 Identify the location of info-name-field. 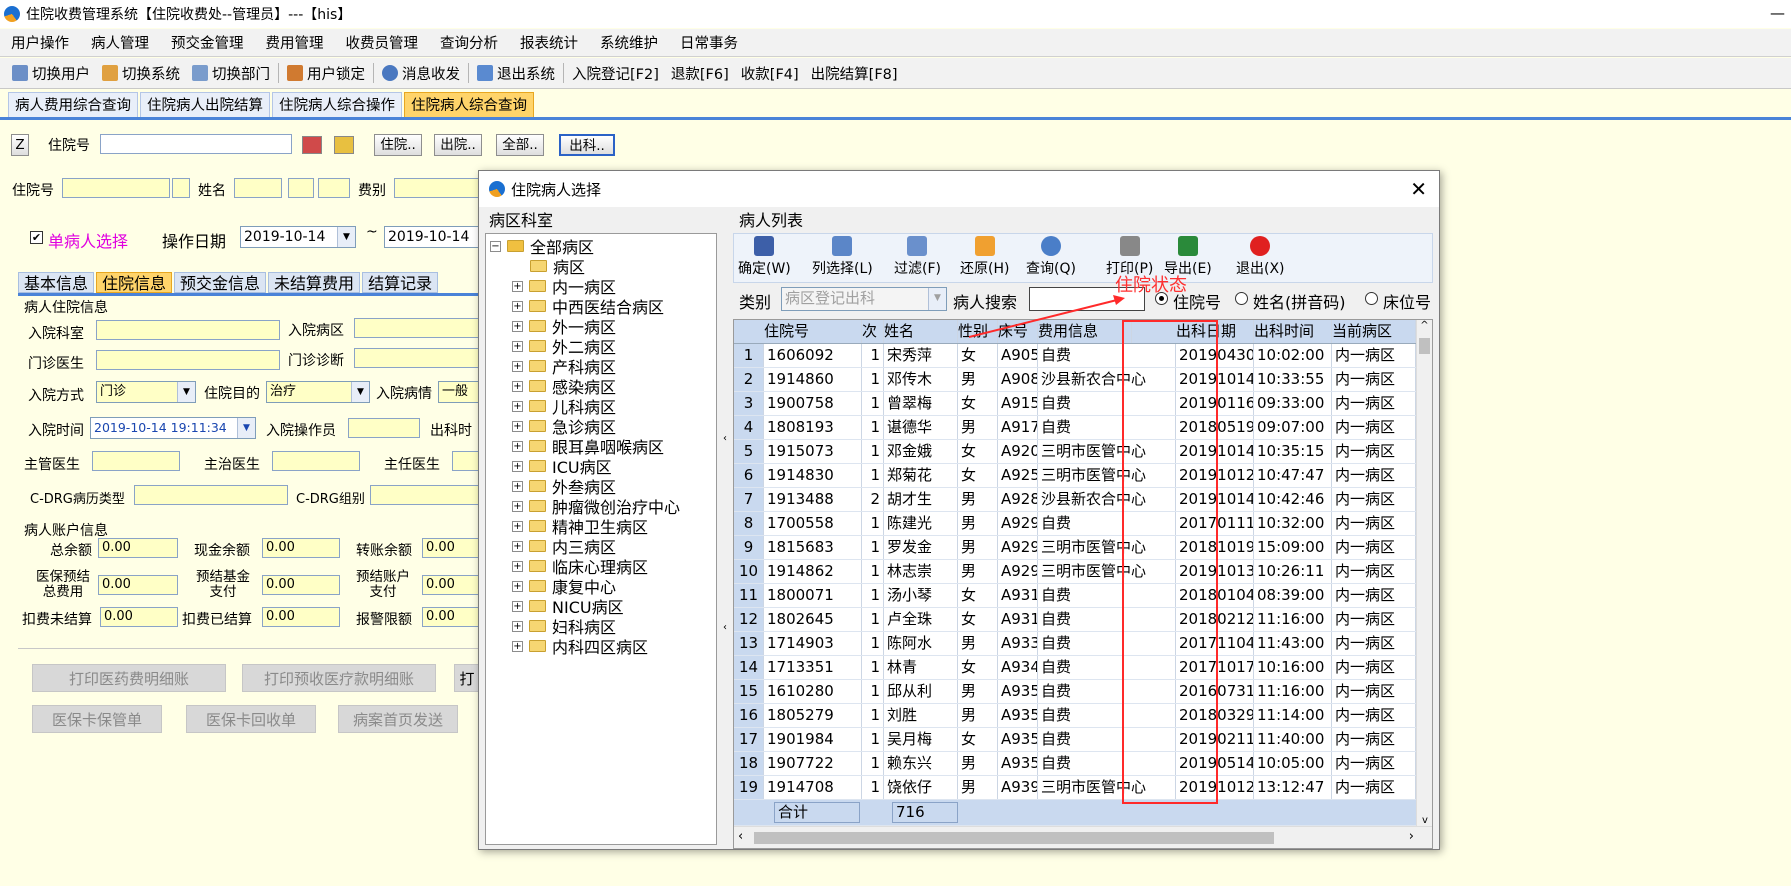
(258, 188).